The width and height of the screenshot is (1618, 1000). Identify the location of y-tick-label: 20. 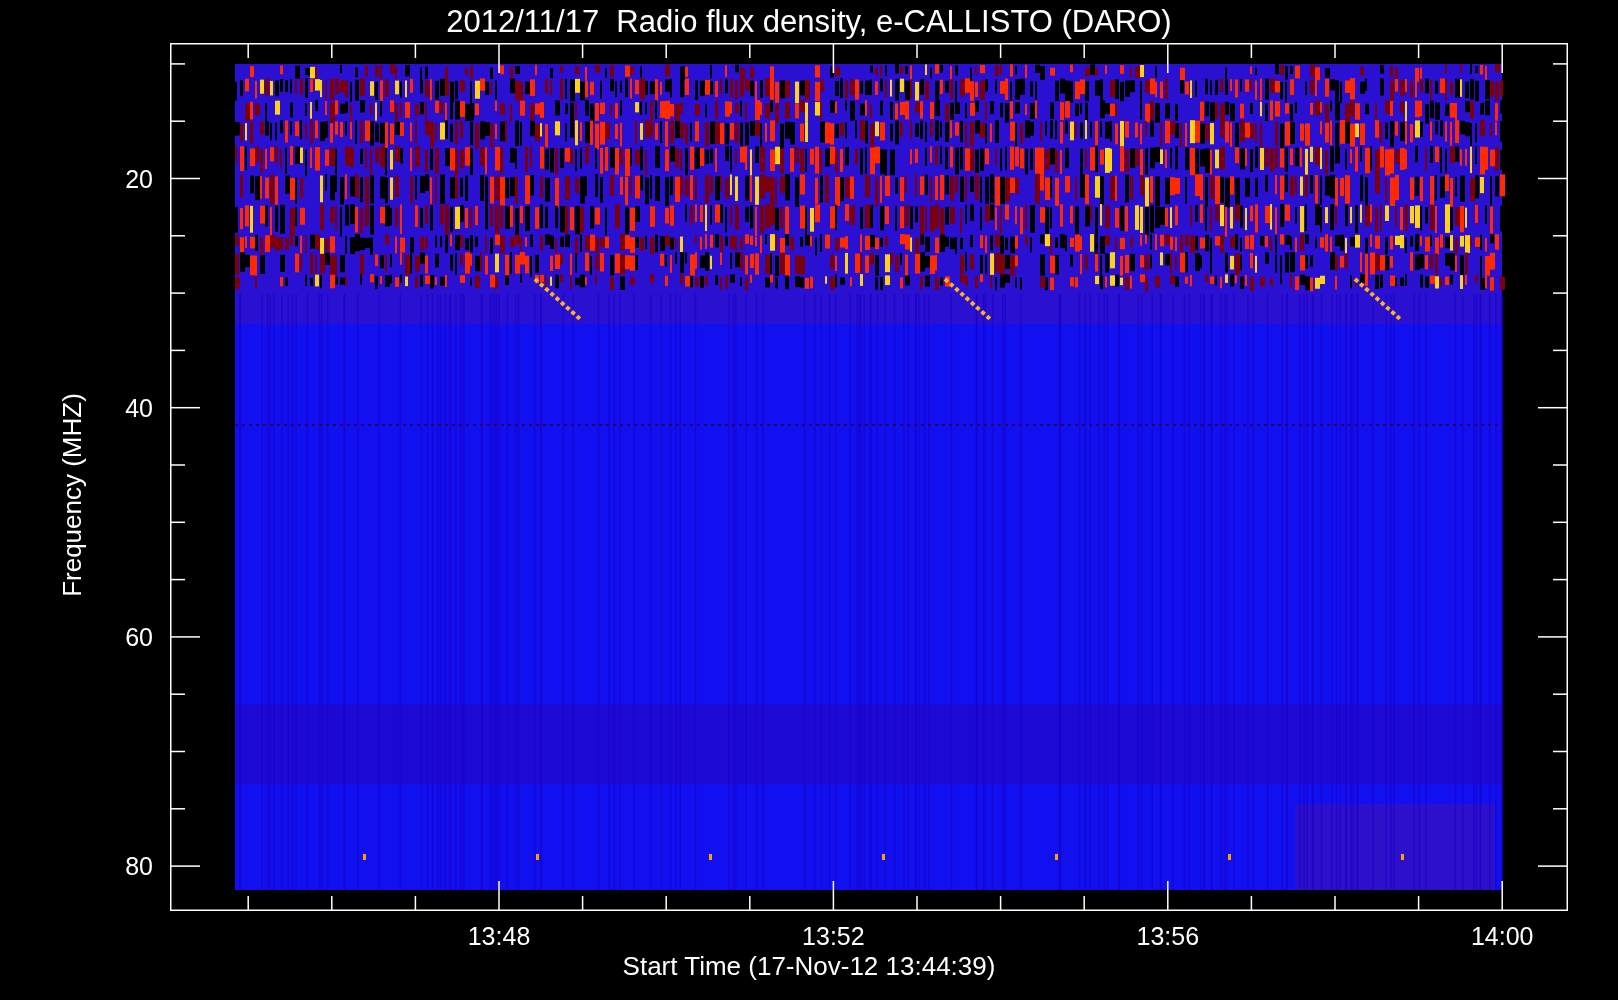
(139, 178).